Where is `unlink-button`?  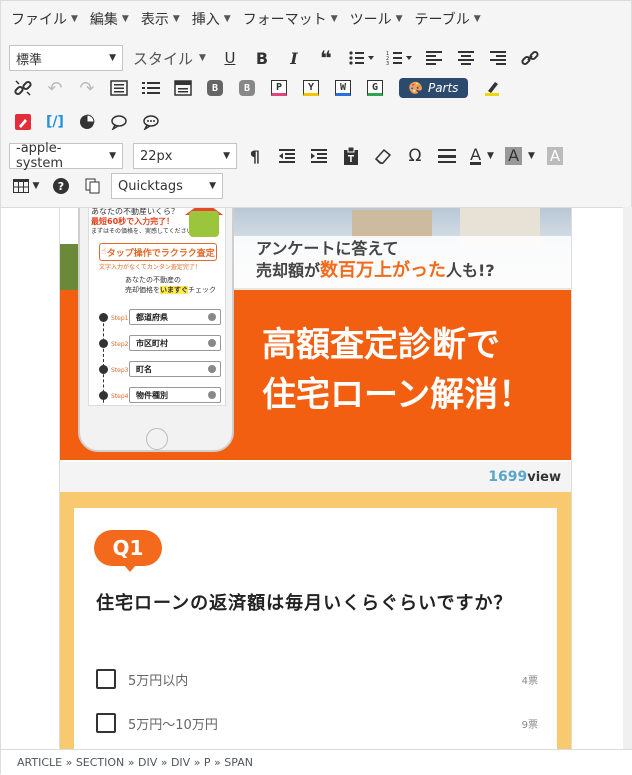
unlink-button is located at coordinates (23, 88).